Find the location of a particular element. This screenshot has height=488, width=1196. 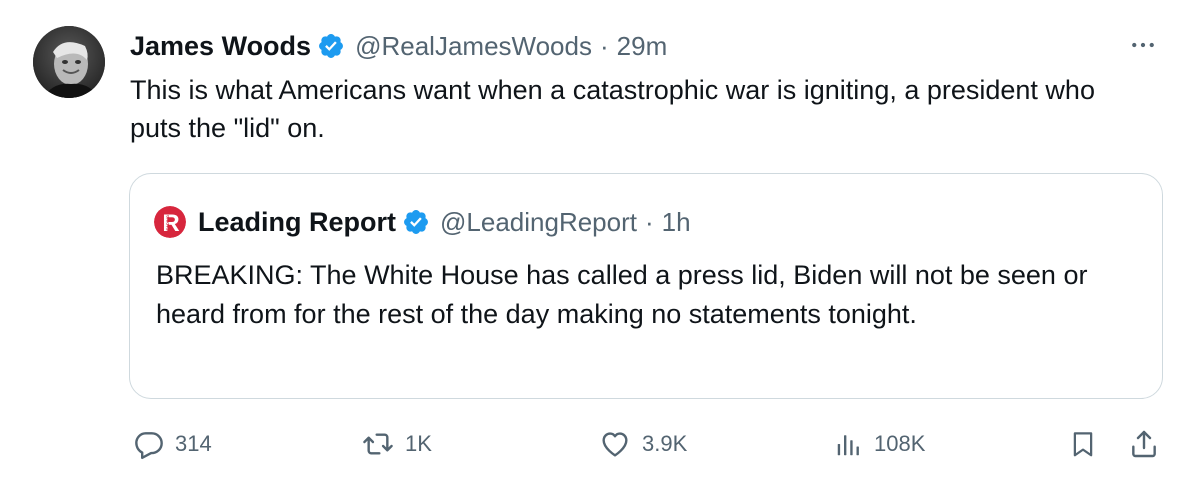

timestamp: 29m is located at coordinates (642, 46).